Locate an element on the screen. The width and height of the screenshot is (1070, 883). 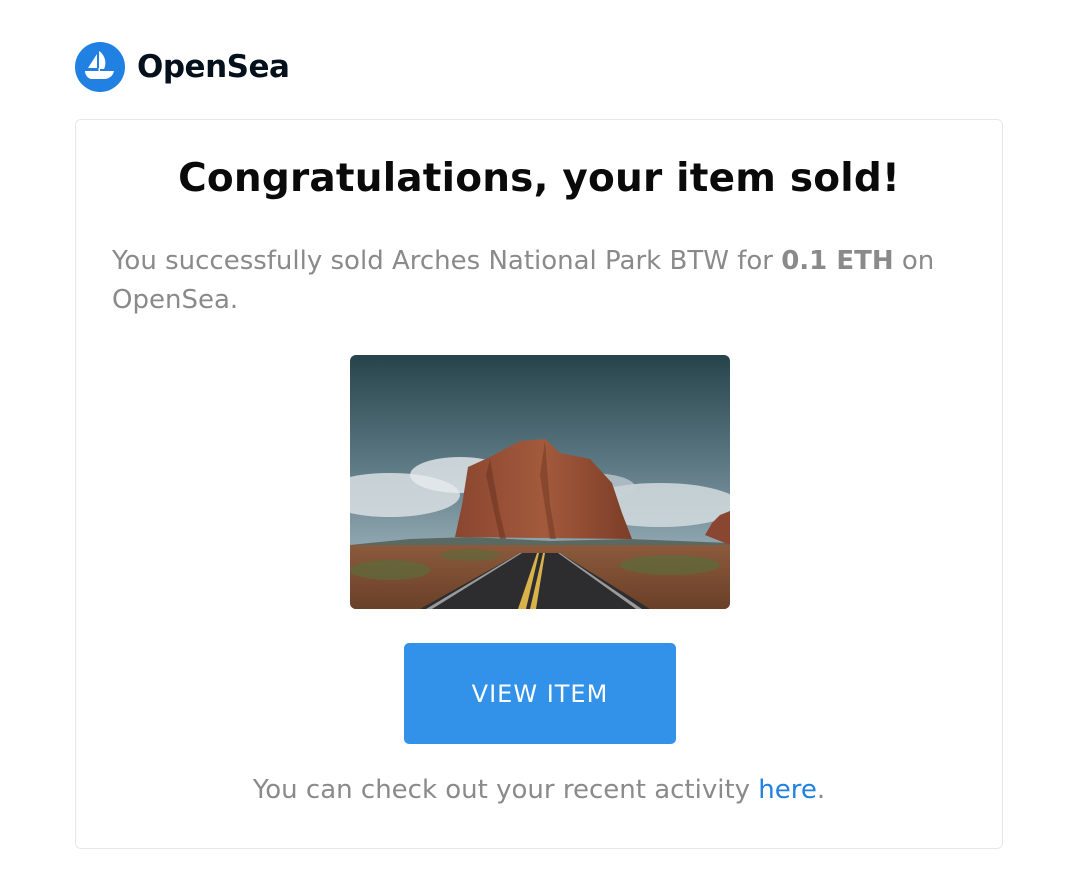
view-item-button: VIEW ITEM is located at coordinates (540, 693).